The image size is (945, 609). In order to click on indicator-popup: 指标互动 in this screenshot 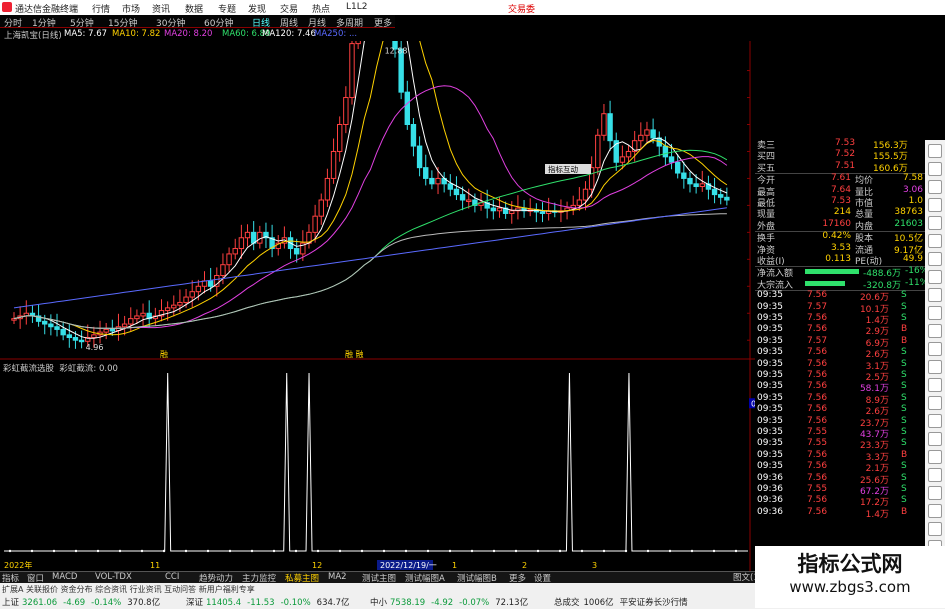, I will do `click(568, 169)`.